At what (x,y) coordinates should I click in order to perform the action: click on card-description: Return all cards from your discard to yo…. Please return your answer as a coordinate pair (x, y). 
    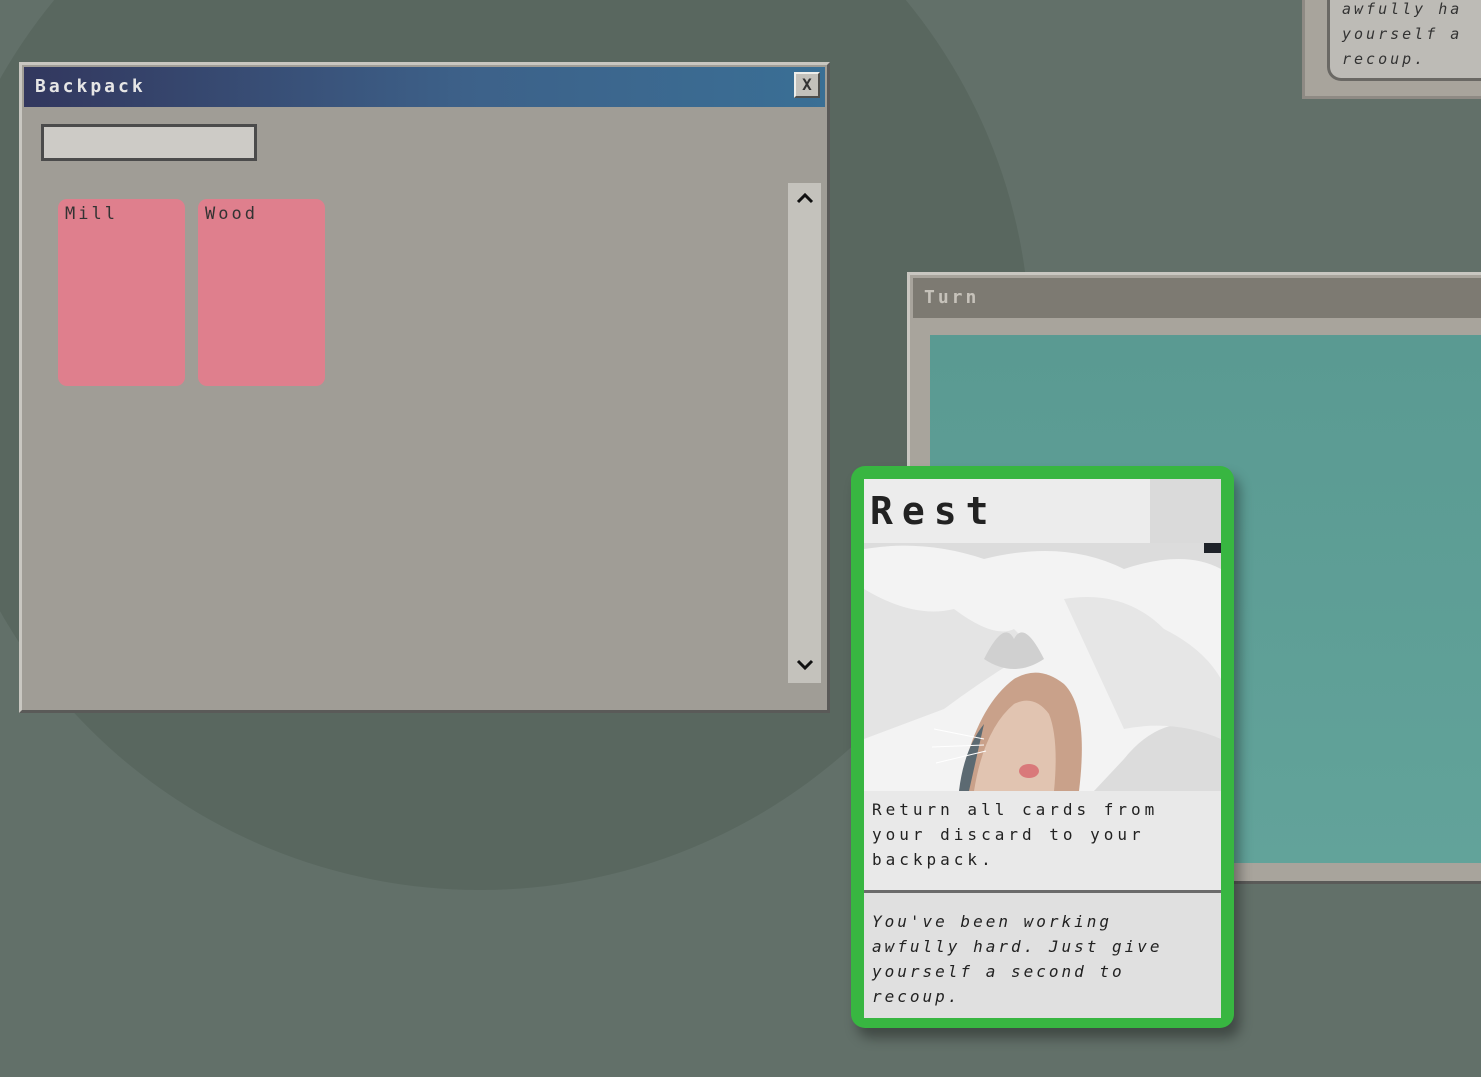
    Looking at the image, I should click on (1042, 840).